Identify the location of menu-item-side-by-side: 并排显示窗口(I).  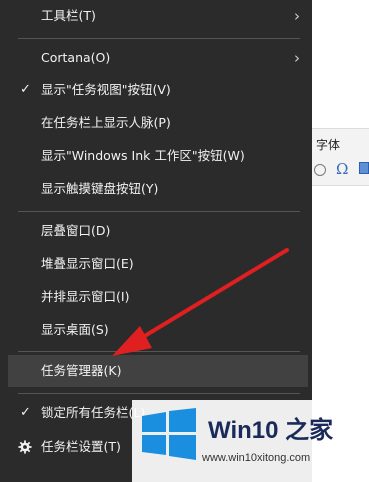
(158, 297).